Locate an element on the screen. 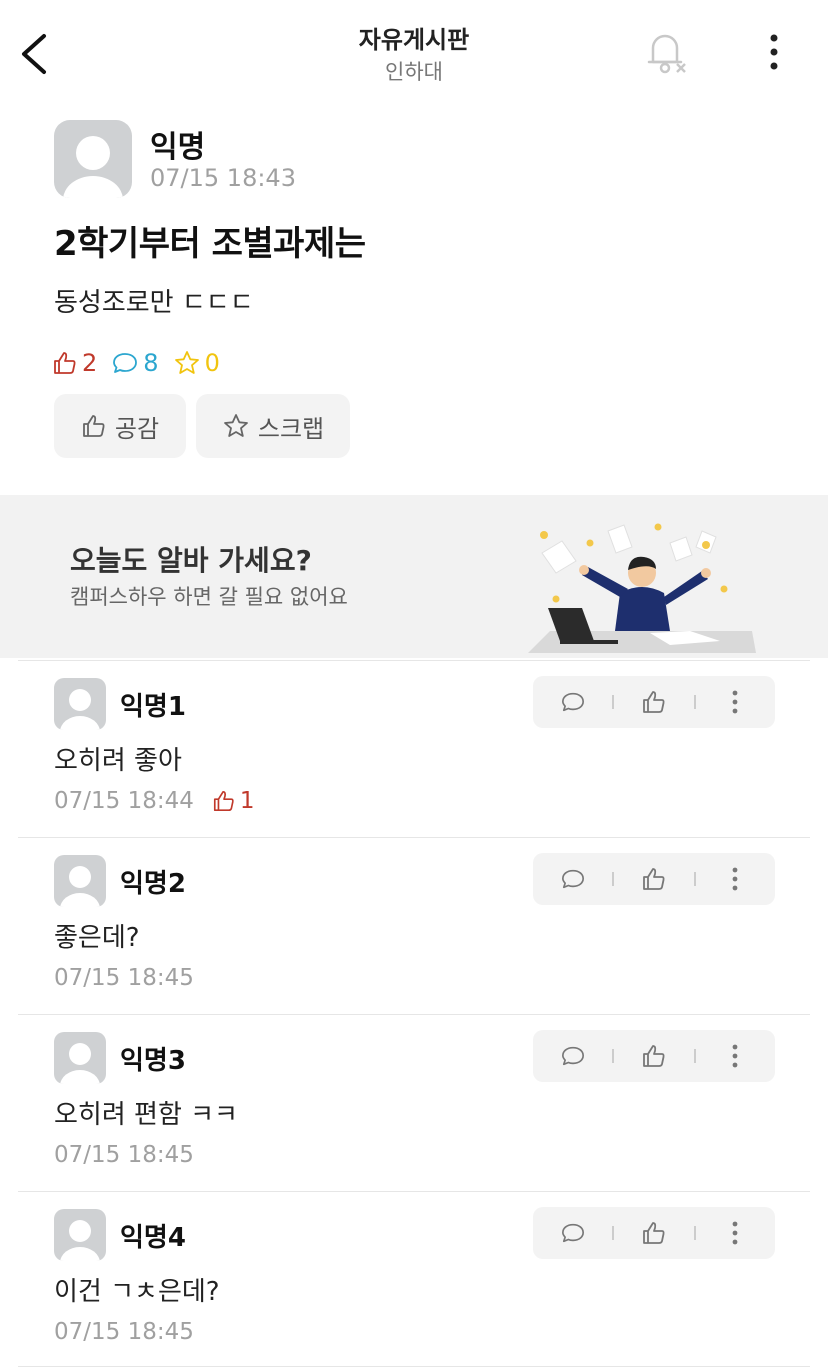  banner-illustration is located at coordinates (642, 588).